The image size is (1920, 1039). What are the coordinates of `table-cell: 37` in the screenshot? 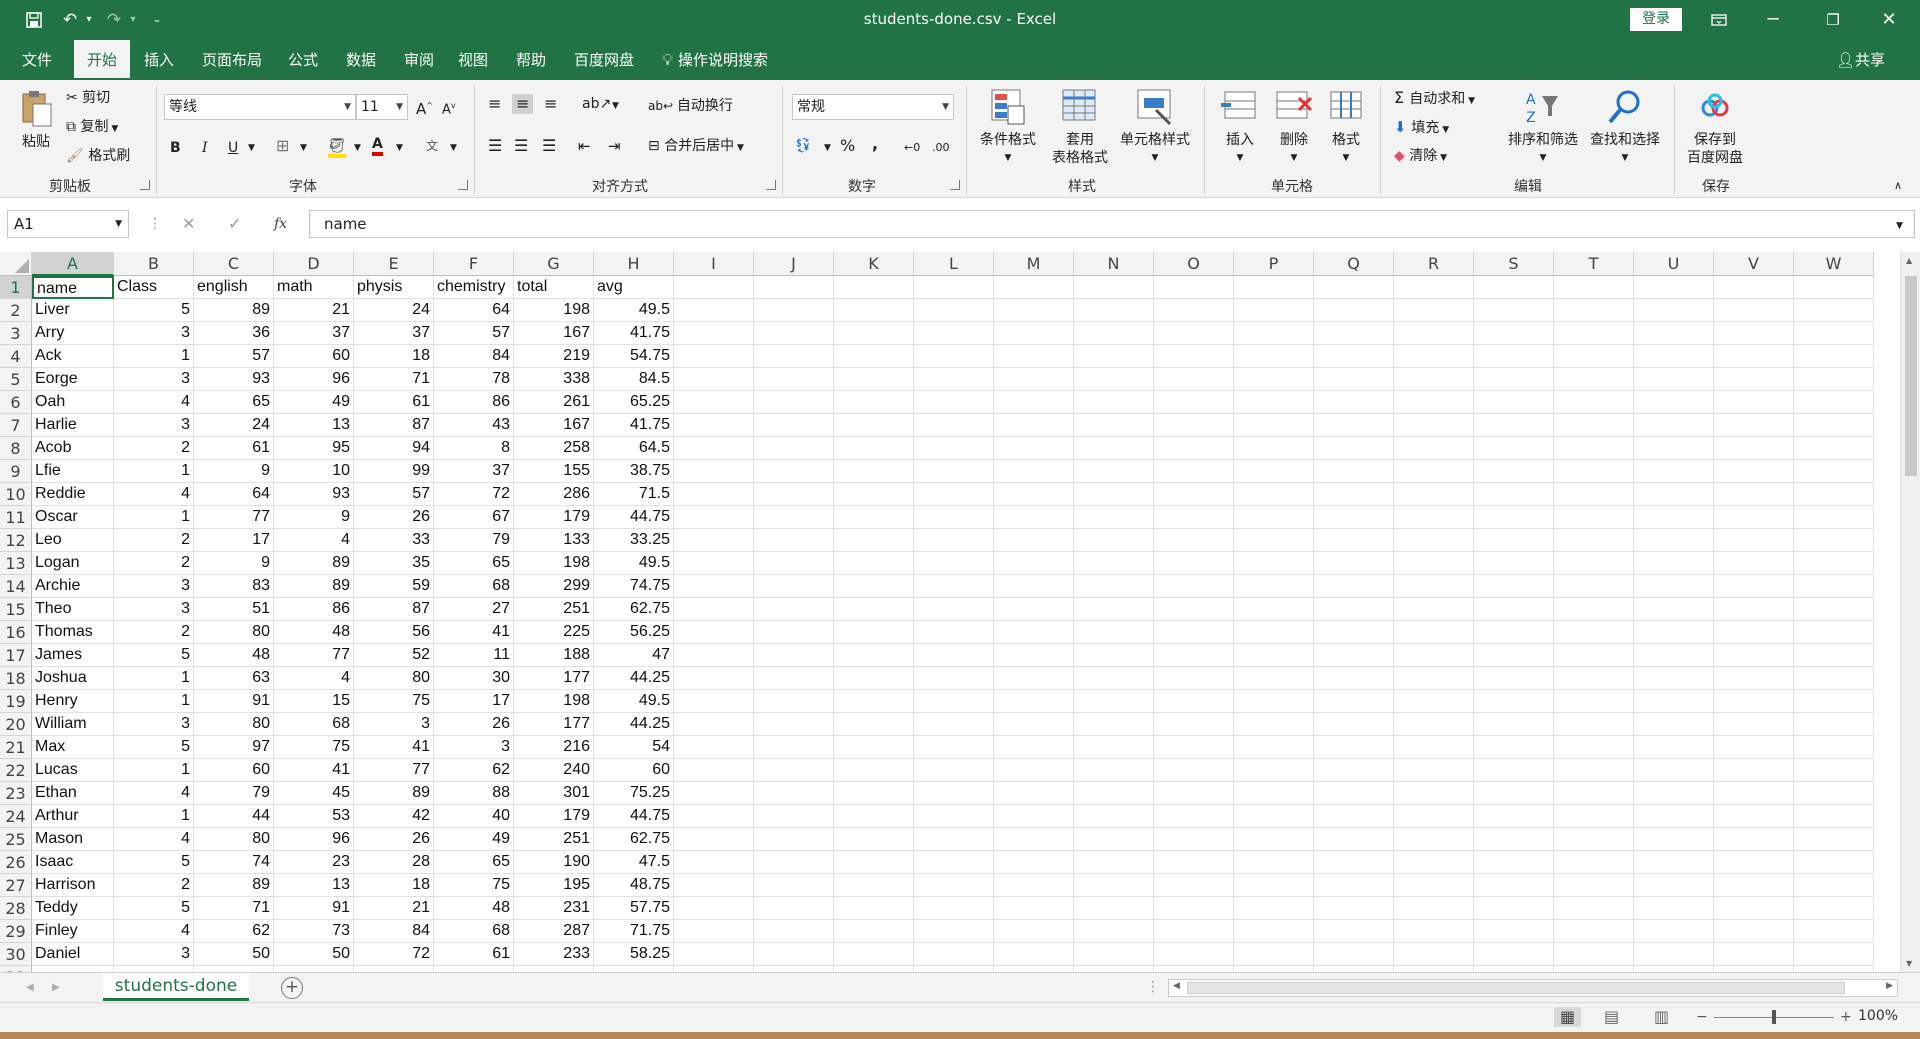 It's located at (394, 333).